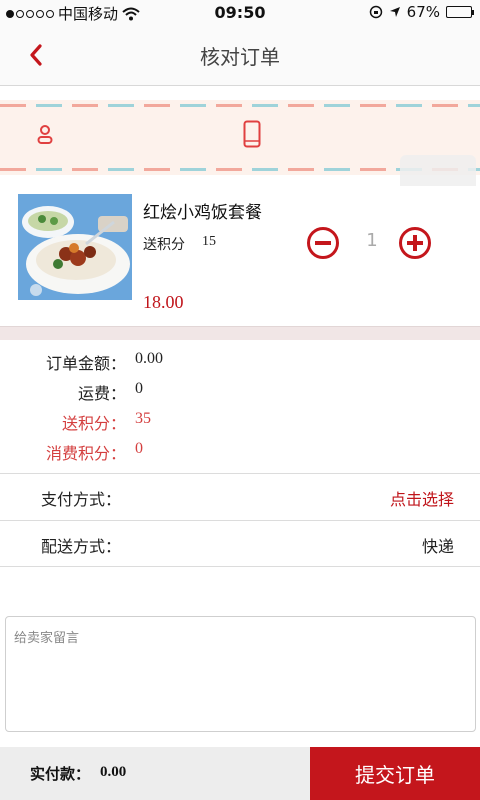 The image size is (480, 800). What do you see at coordinates (415, 243) in the screenshot?
I see `increase-quantity-button` at bounding box center [415, 243].